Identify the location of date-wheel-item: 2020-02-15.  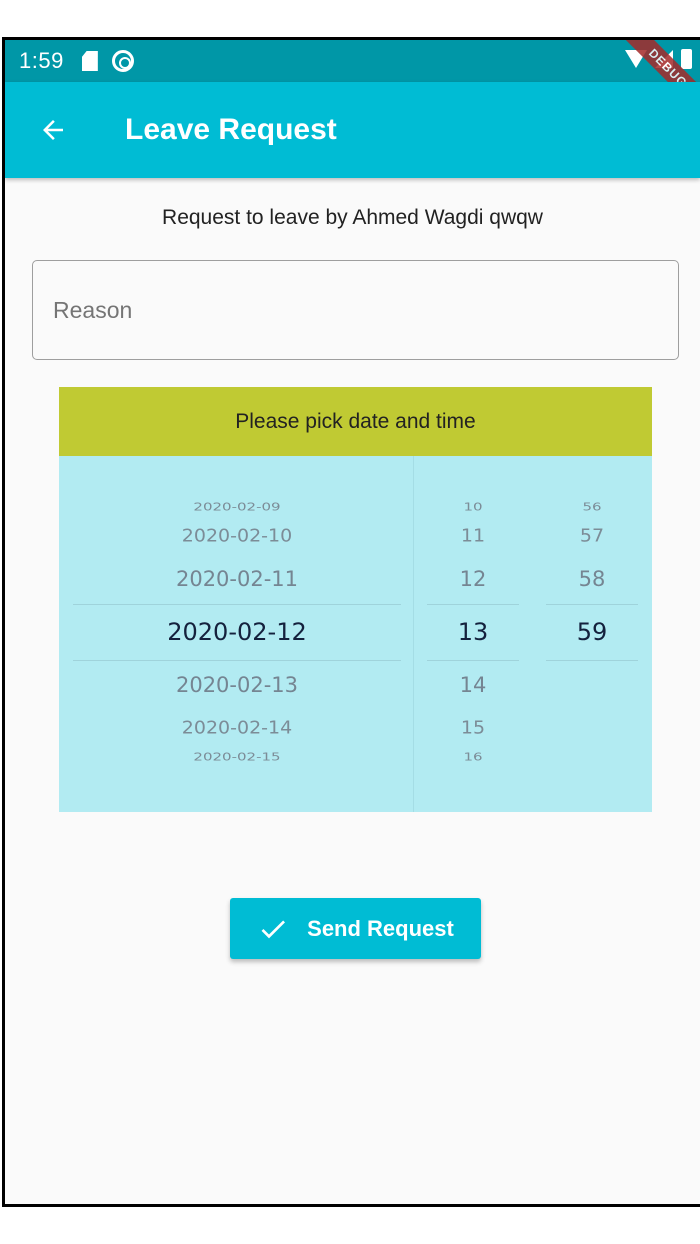
(237, 757).